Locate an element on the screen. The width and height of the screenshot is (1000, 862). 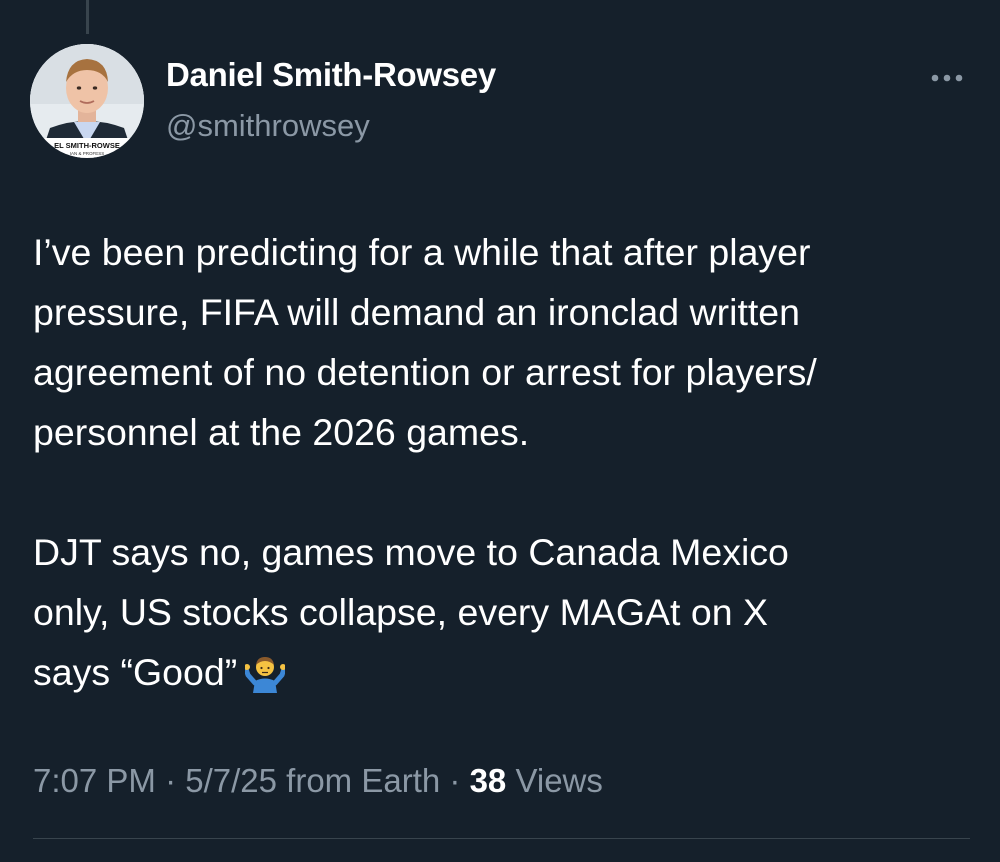
avatar-banner-subtext: IAN & PROFESS is located at coordinates (87, 153).